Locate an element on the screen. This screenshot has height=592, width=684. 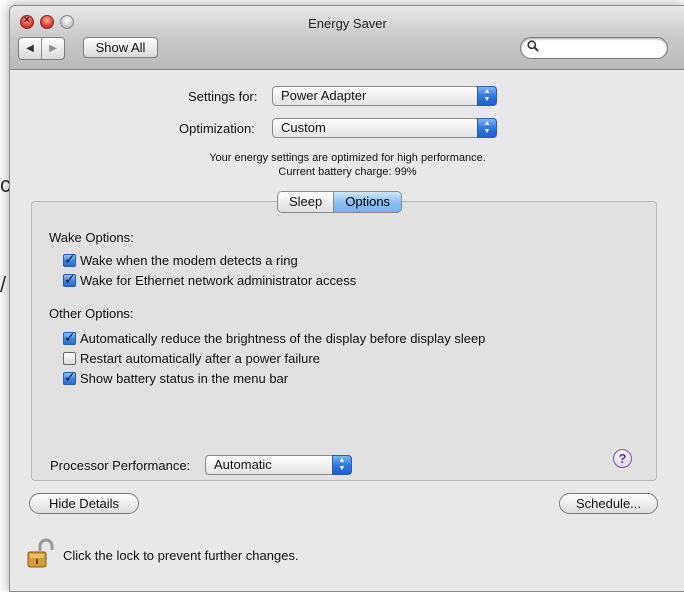
back-arrow-icon: ◀ is located at coordinates (30, 48).